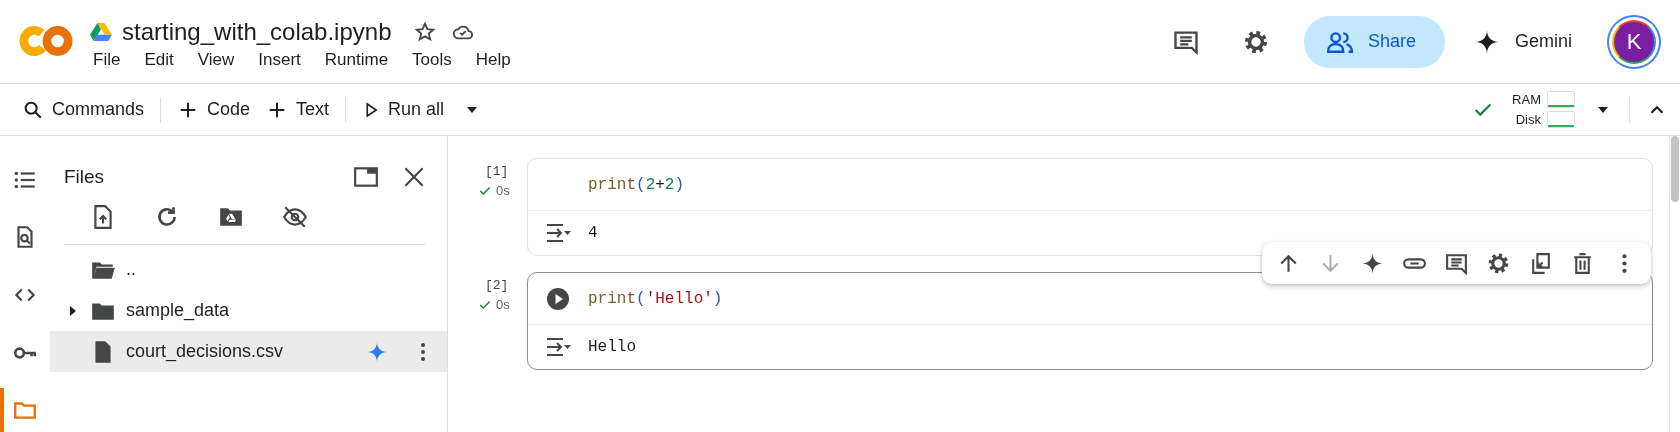 The image size is (1680, 432). I want to click on run-cell-icon, so click(558, 298).